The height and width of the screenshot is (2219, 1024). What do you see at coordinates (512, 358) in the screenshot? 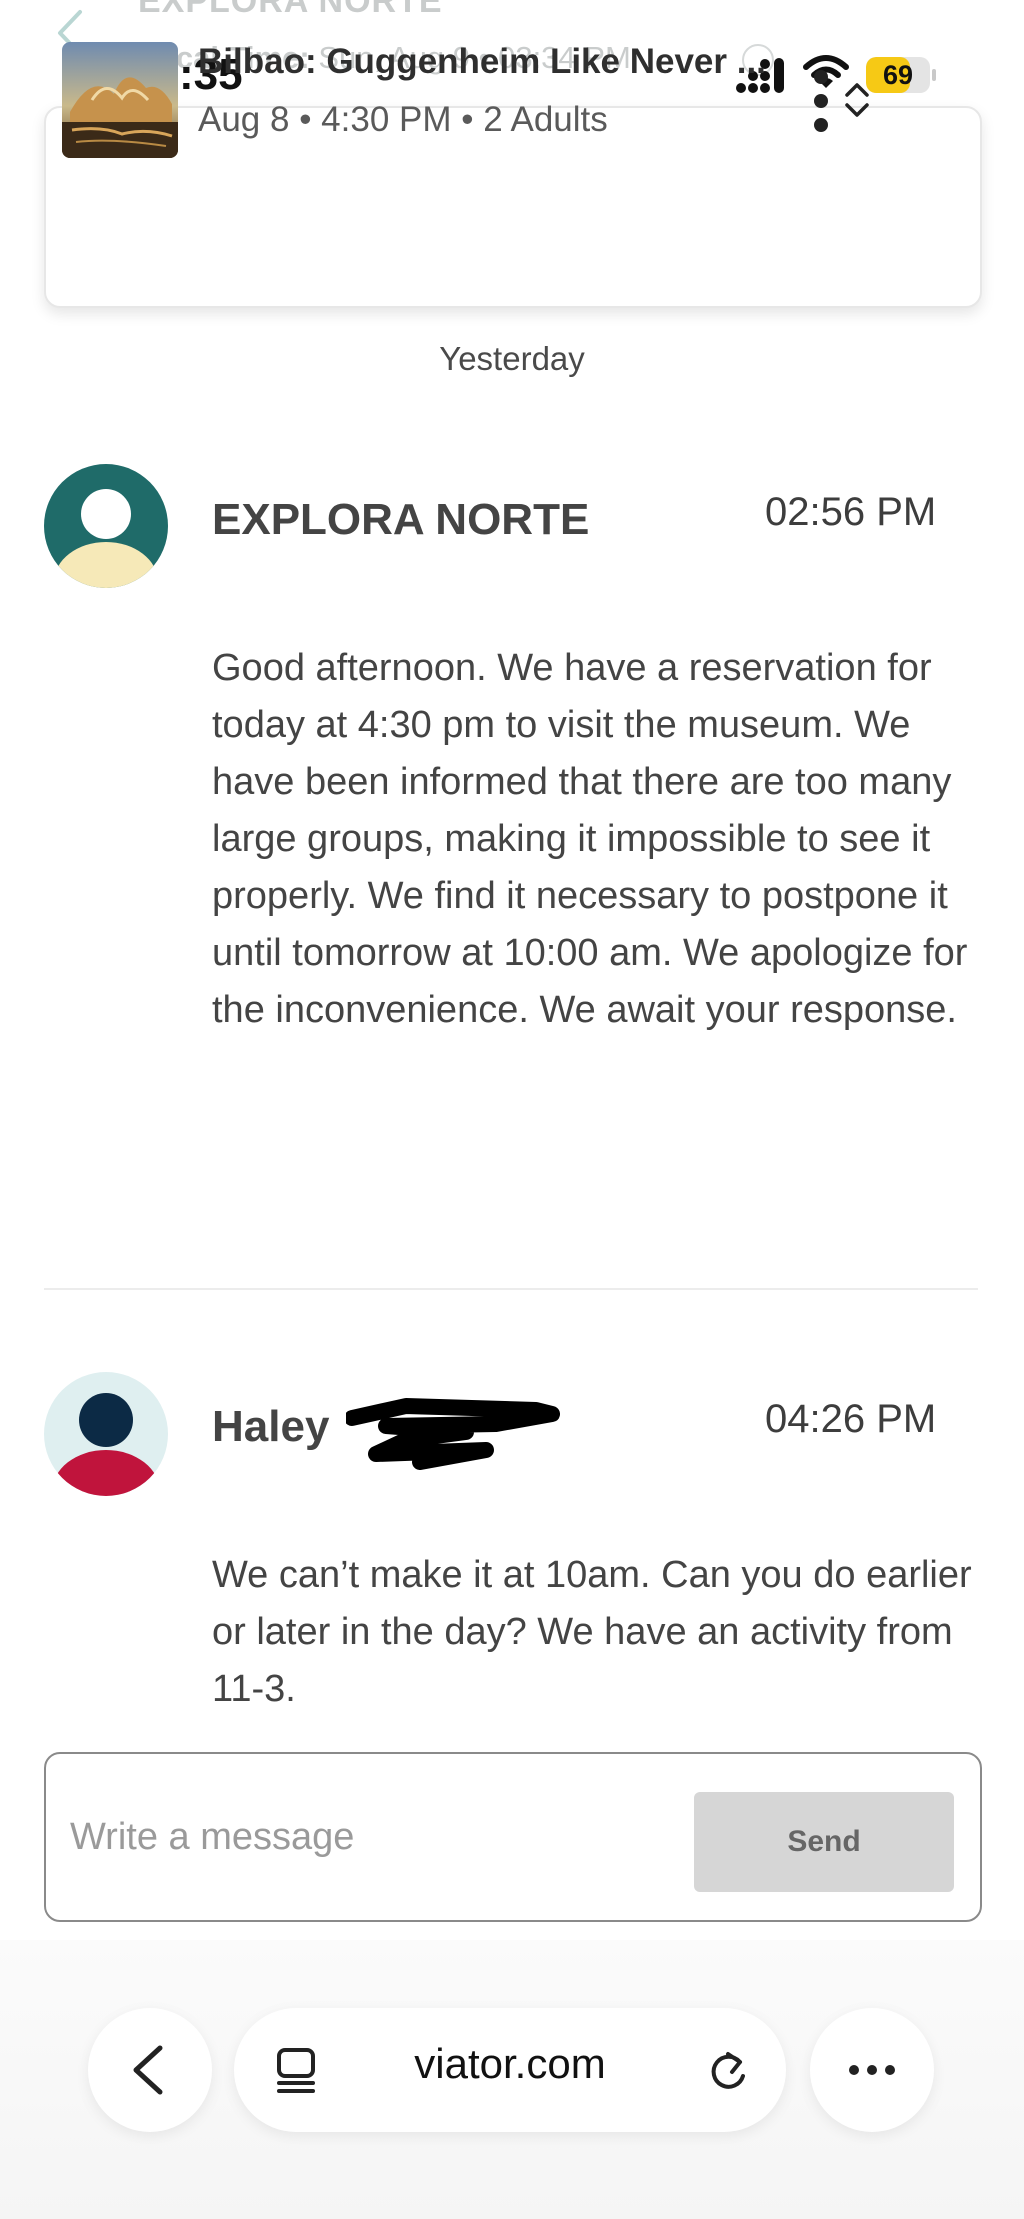
I see `date-divider: Yesterday` at bounding box center [512, 358].